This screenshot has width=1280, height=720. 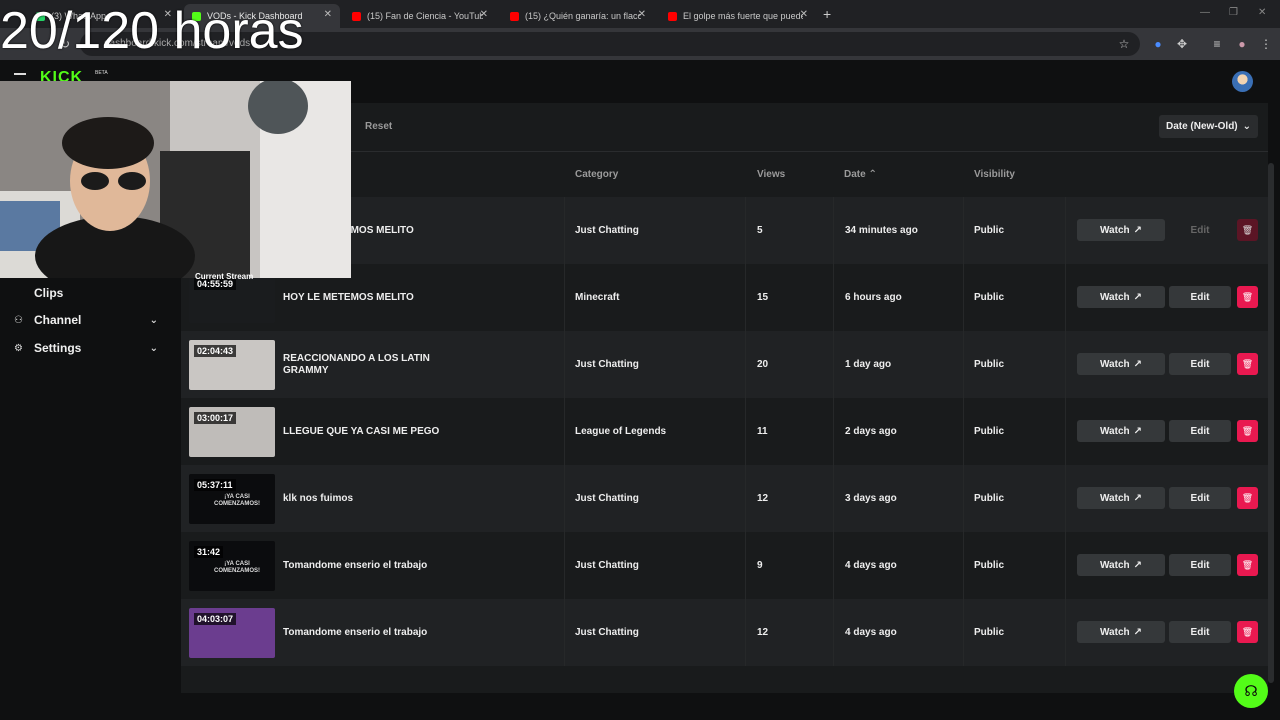 What do you see at coordinates (215, 351) in the screenshot?
I see `duration-badge: 02:04:43` at bounding box center [215, 351].